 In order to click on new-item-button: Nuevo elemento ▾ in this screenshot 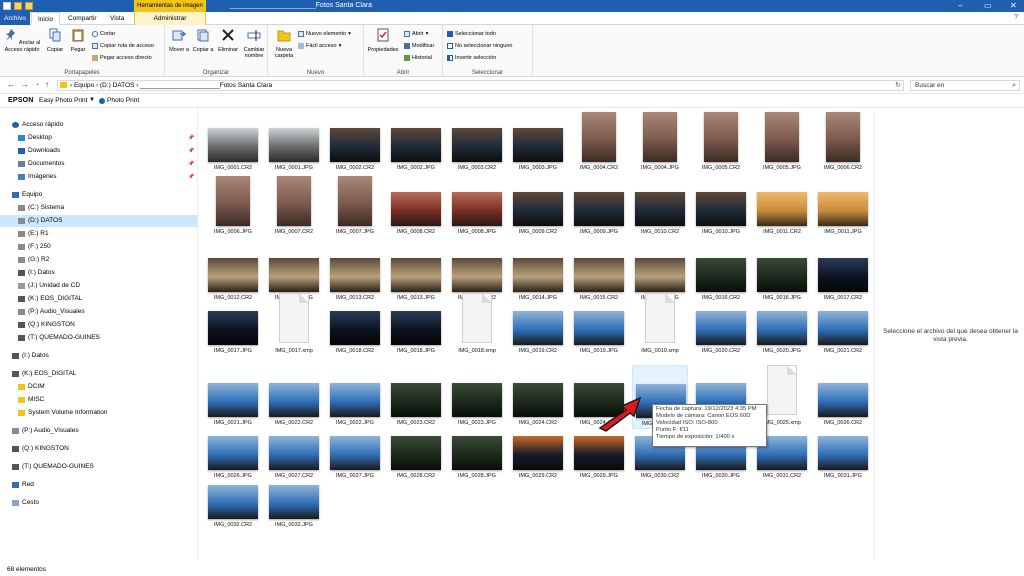, I will do `click(324, 34)`.